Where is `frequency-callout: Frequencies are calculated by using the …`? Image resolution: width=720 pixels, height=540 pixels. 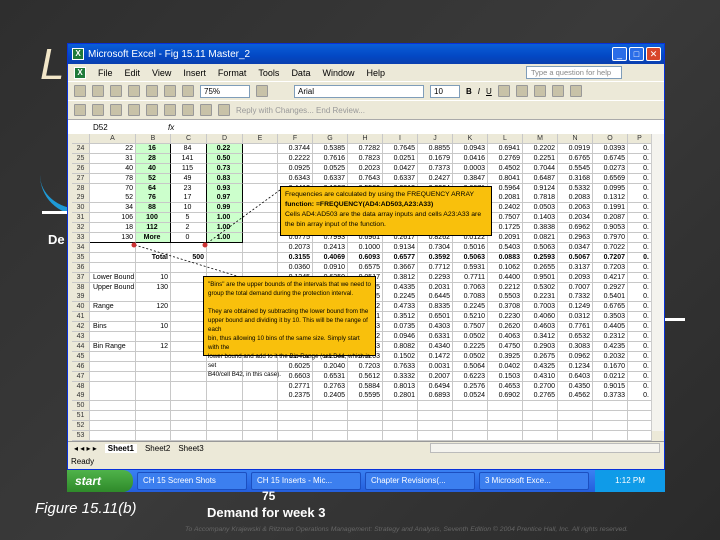
frequency-callout: Frequencies are calculated by using the … is located at coordinates (386, 211).